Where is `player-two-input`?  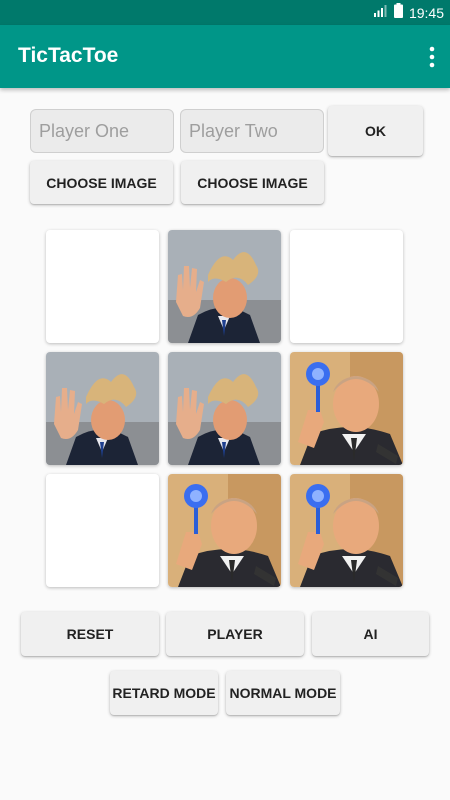 player-two-input is located at coordinates (252, 131).